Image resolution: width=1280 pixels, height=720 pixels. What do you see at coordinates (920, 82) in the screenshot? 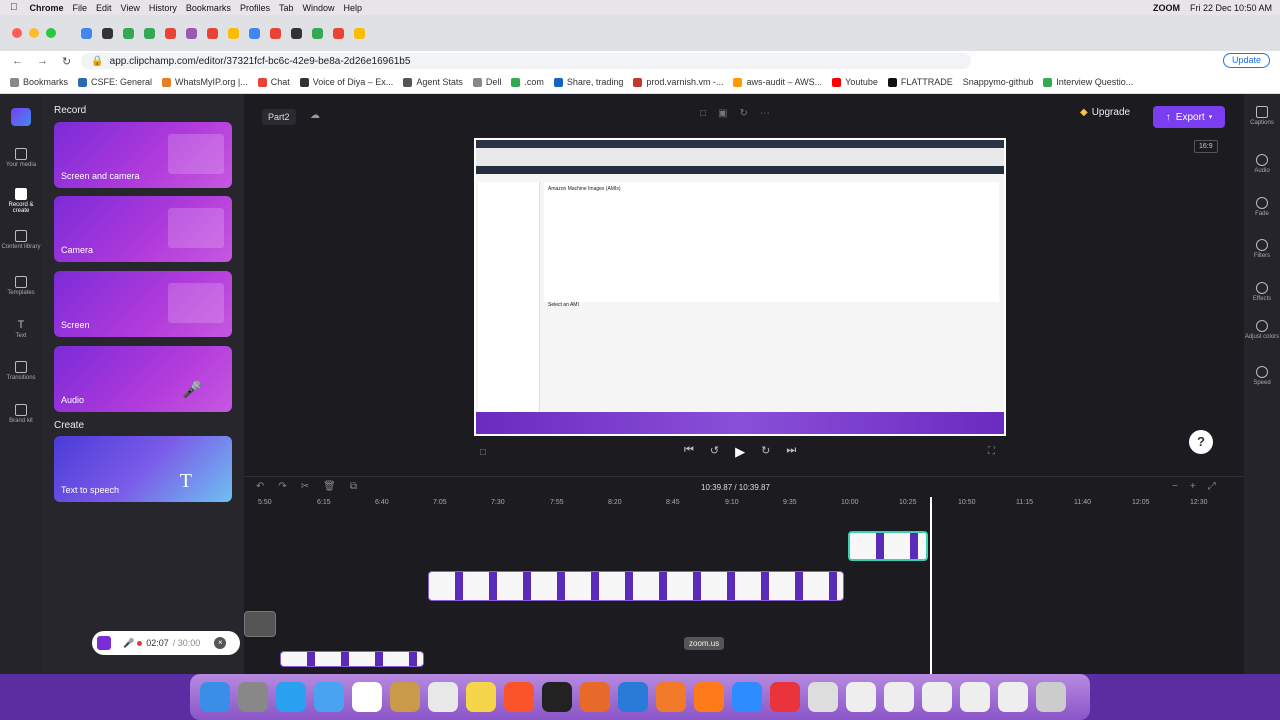
I see `bookmark-item: FLATTRADE` at bounding box center [920, 82].